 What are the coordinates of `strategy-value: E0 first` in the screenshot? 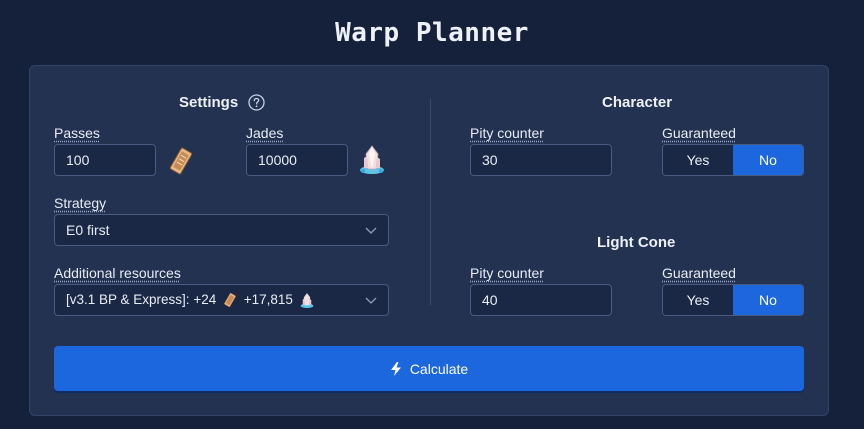 It's located at (88, 230).